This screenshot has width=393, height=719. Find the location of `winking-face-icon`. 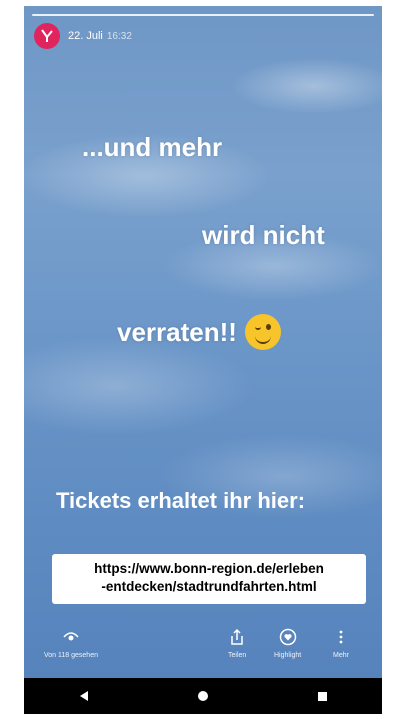

winking-face-icon is located at coordinates (262, 332).